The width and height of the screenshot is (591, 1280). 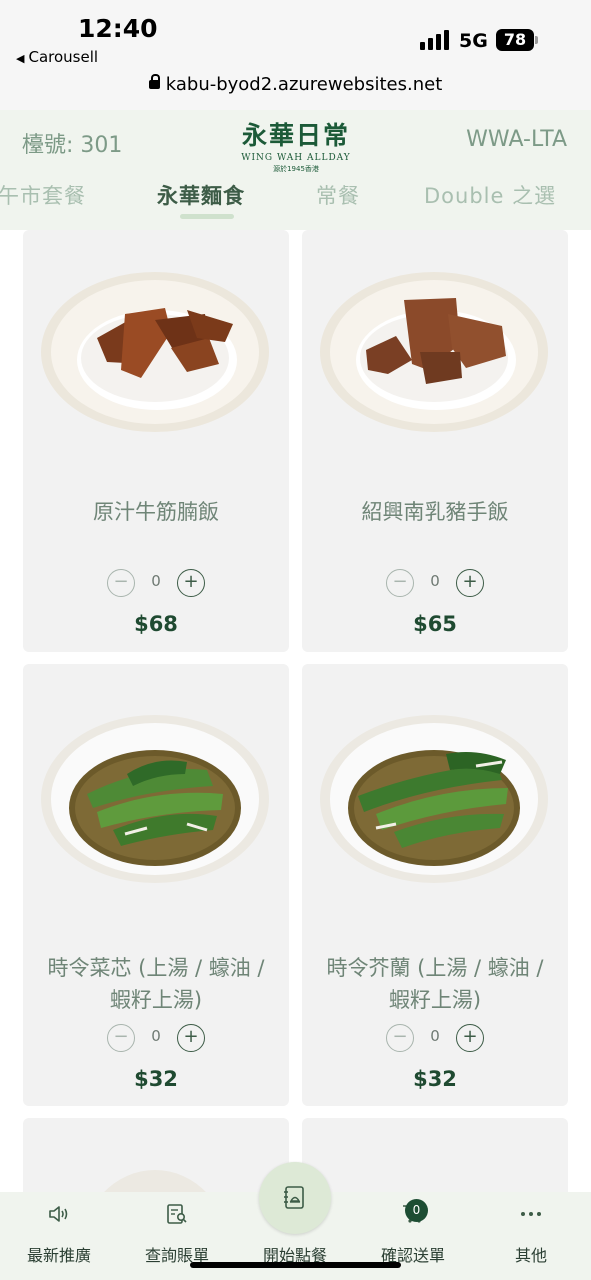 I want to click on dish-name: 原汁牛筋腩飯, so click(x=156, y=512).